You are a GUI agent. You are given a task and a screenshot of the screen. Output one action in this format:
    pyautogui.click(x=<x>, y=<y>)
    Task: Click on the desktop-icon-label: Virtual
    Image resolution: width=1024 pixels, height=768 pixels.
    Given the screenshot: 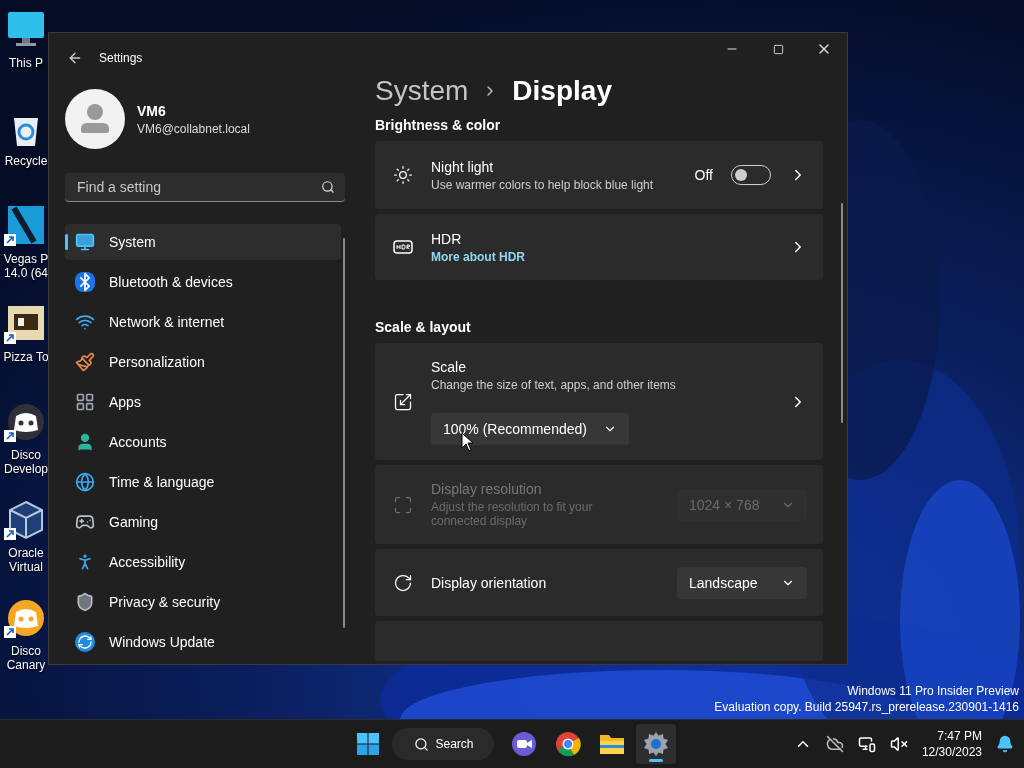 What is the action you would take?
    pyautogui.click(x=26, y=567)
    